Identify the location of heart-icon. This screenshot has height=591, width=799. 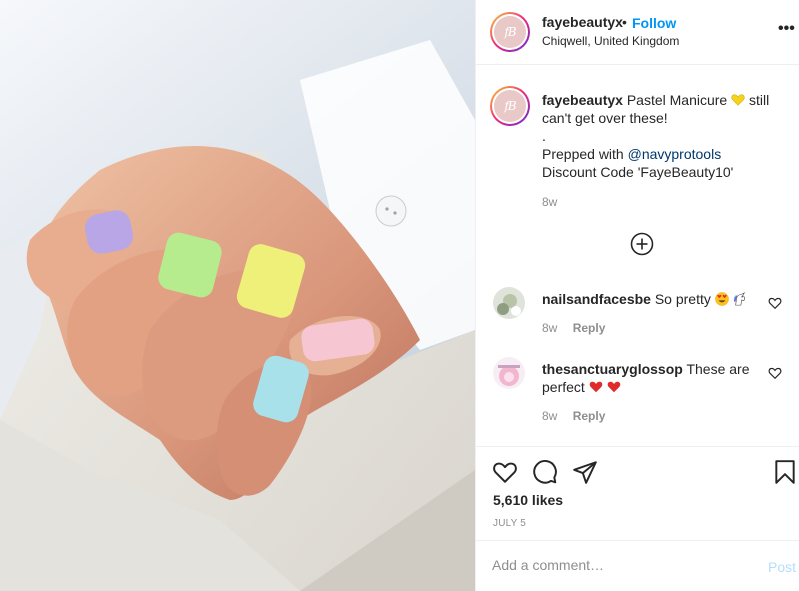
(505, 472).